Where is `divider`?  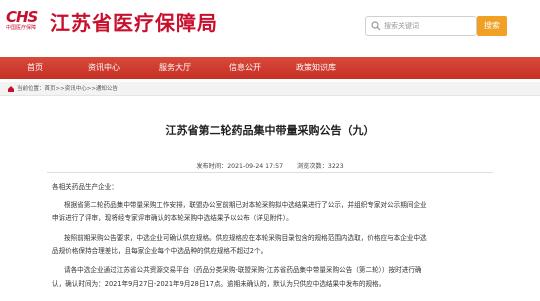
divider is located at coordinates (270, 172).